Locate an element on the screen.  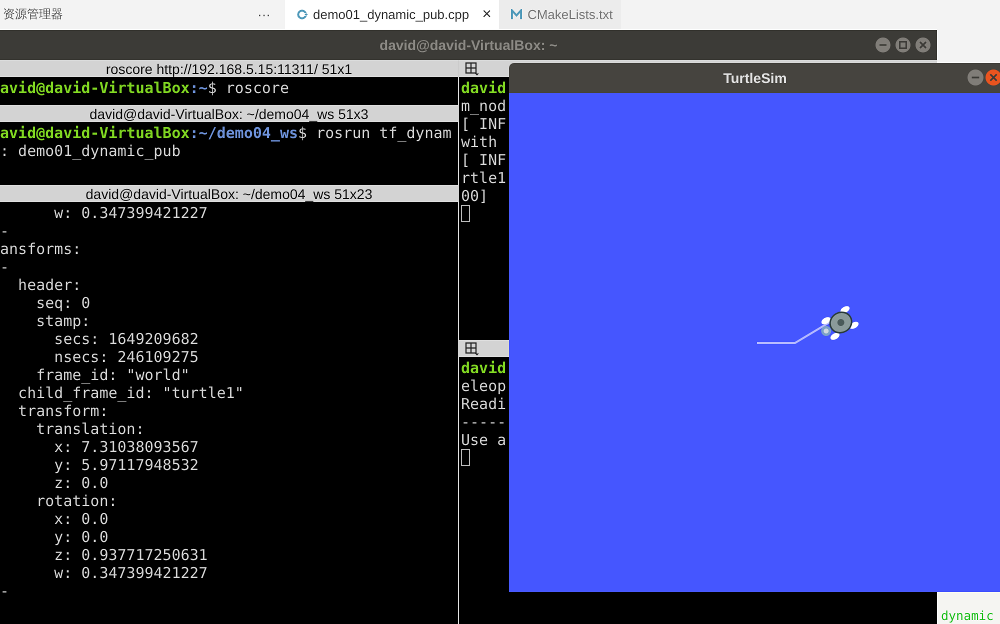
editor-tab: CMakeLists.txt is located at coordinates (560, 14).